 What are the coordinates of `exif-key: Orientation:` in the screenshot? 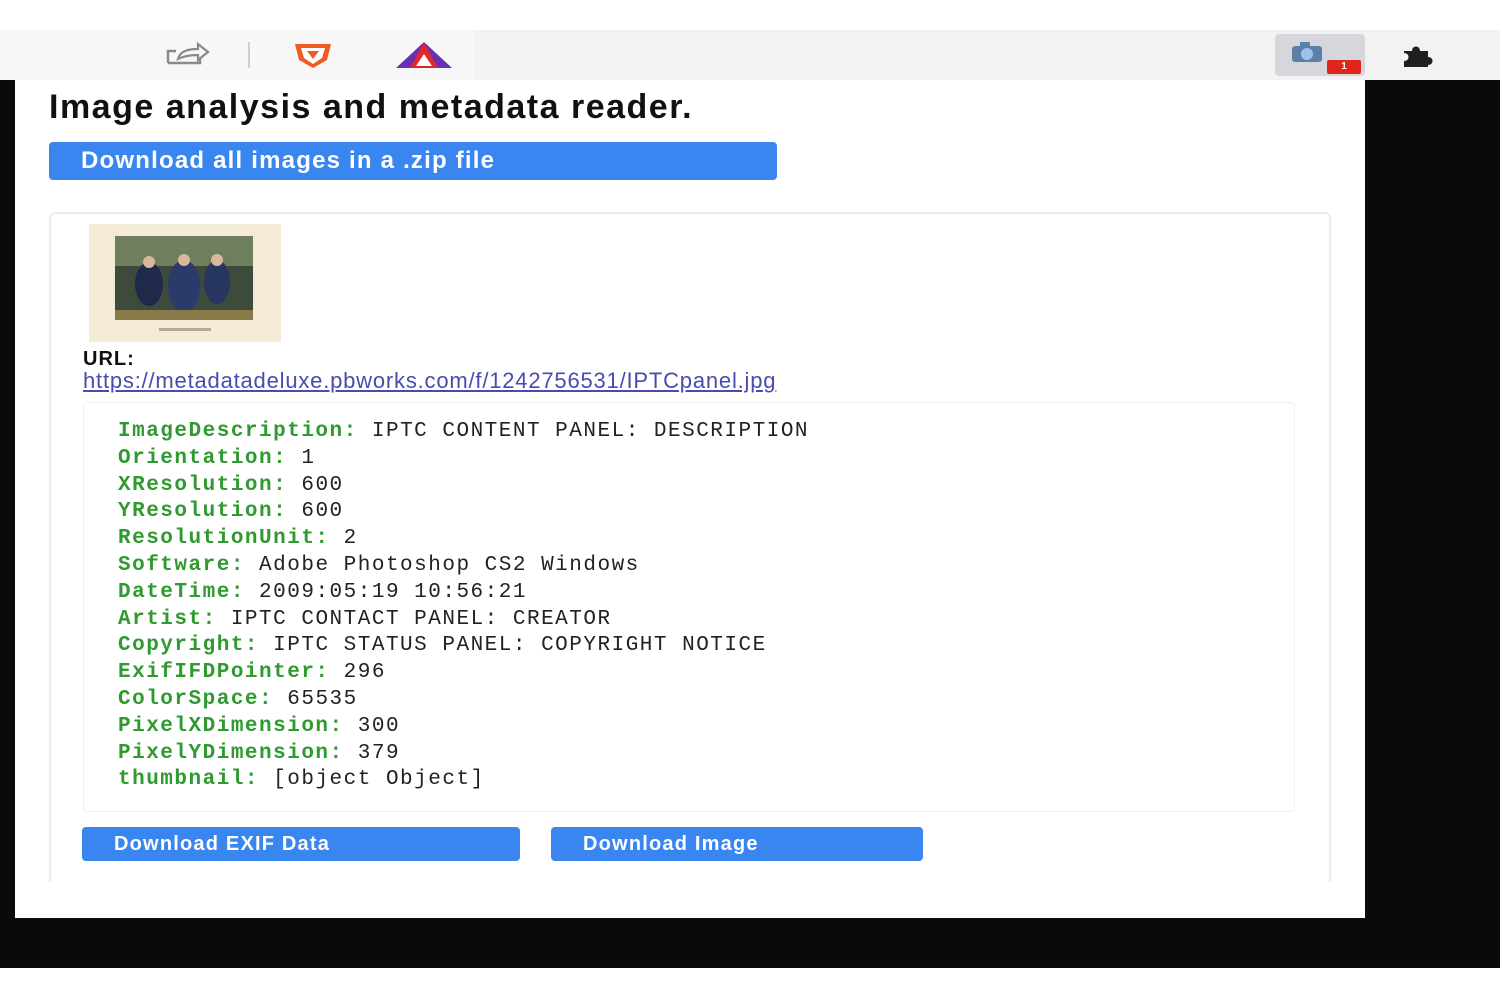 It's located at (203, 458).